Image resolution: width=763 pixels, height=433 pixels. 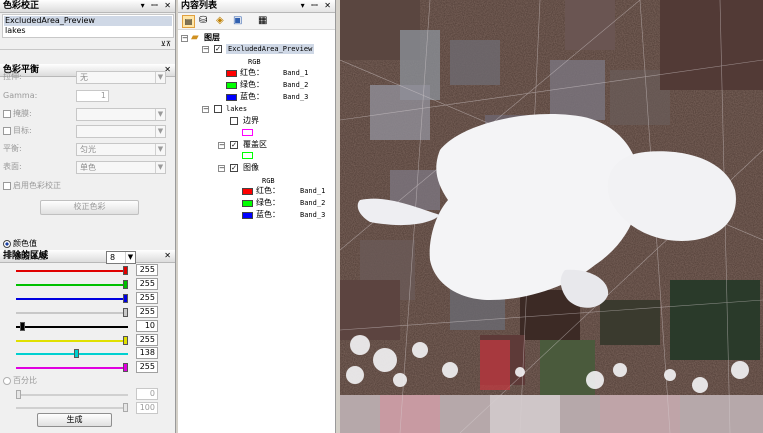 What do you see at coordinates (7, 130) in the screenshot?
I see `target-checkbox` at bounding box center [7, 130].